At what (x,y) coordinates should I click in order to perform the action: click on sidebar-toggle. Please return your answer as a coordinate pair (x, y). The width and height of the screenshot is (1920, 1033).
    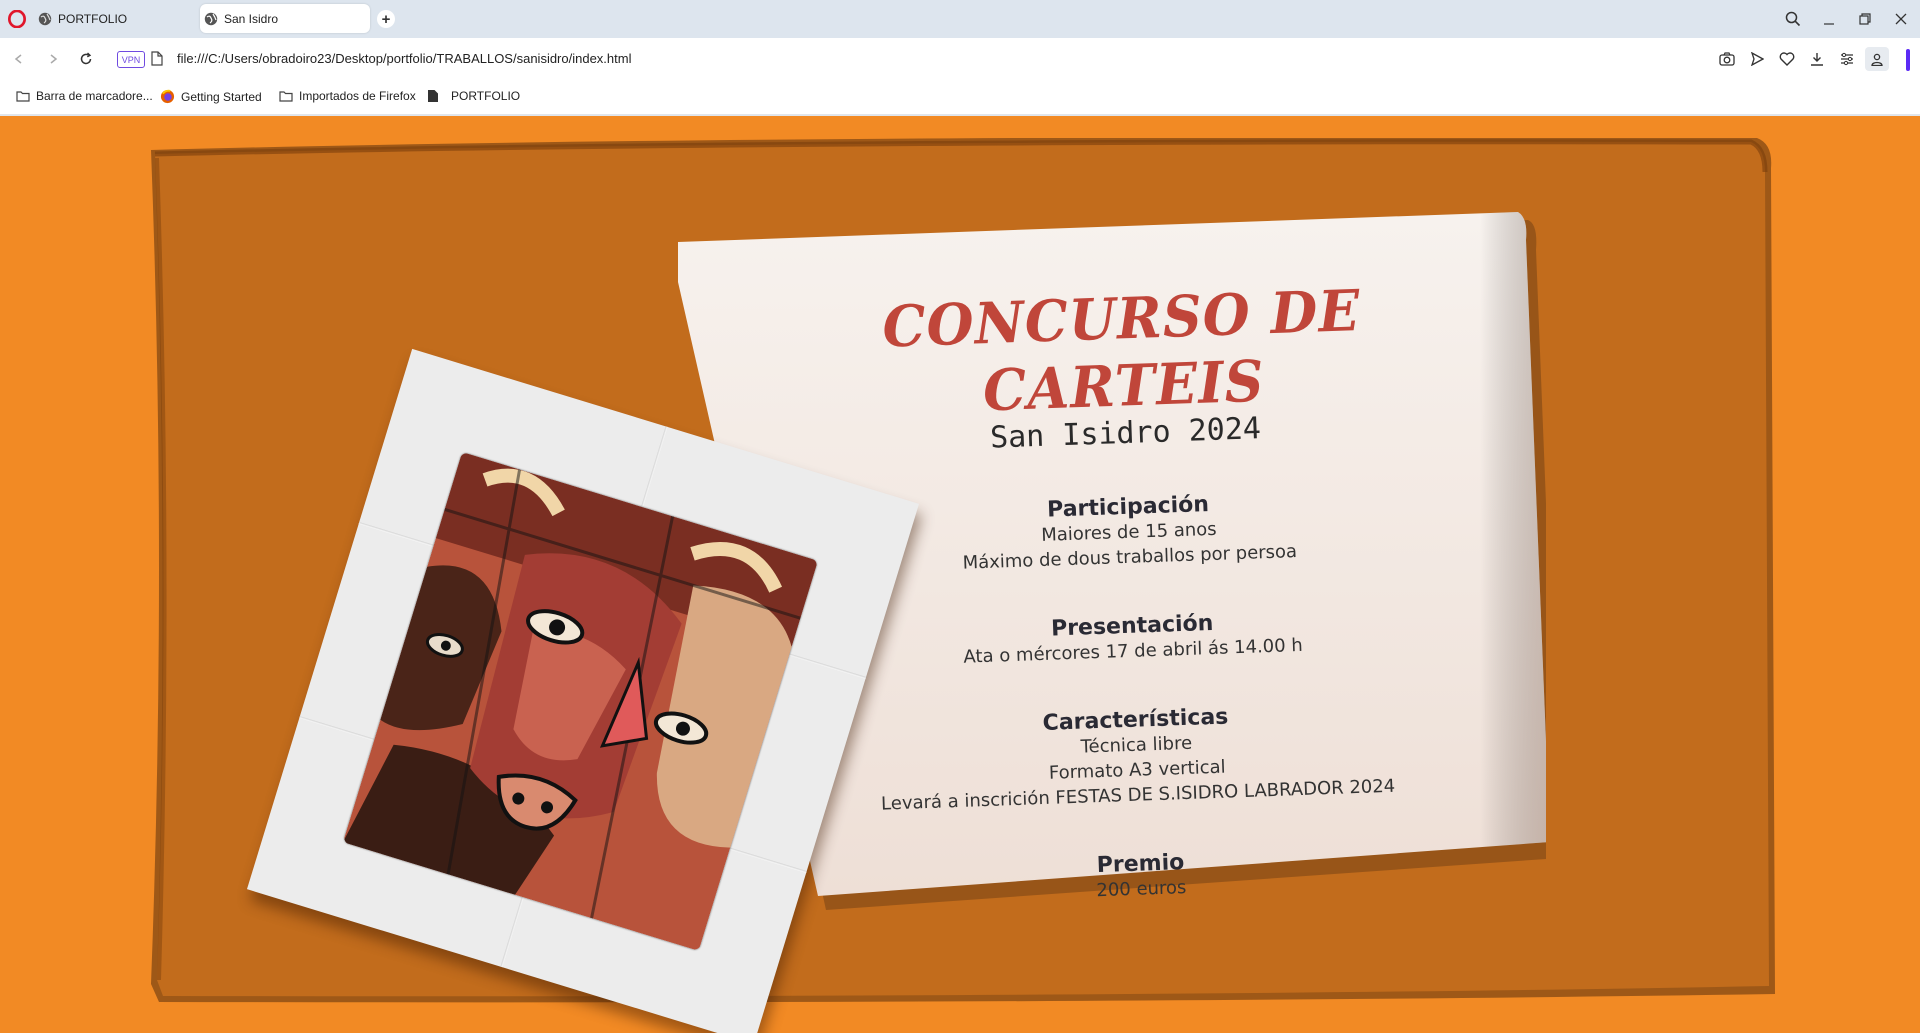
    Looking at the image, I should click on (1908, 60).